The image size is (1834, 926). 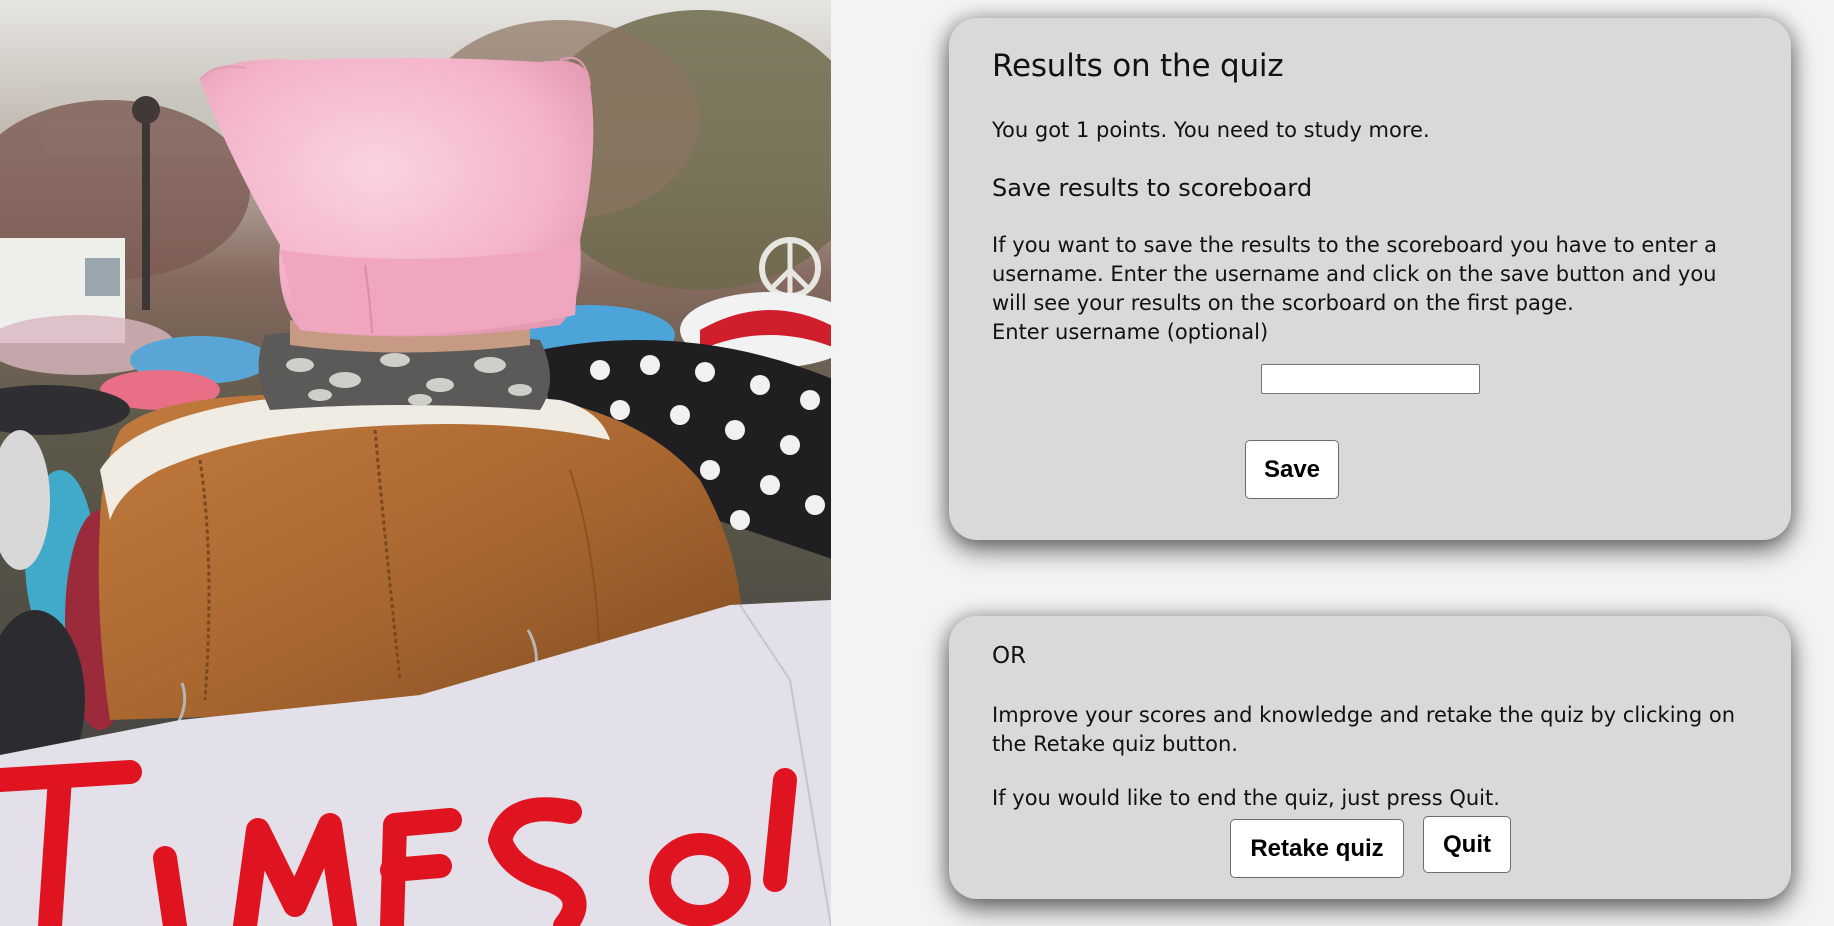 What do you see at coordinates (1152, 188) in the screenshot?
I see `scoreboard-heading: Save results to scoreboard` at bounding box center [1152, 188].